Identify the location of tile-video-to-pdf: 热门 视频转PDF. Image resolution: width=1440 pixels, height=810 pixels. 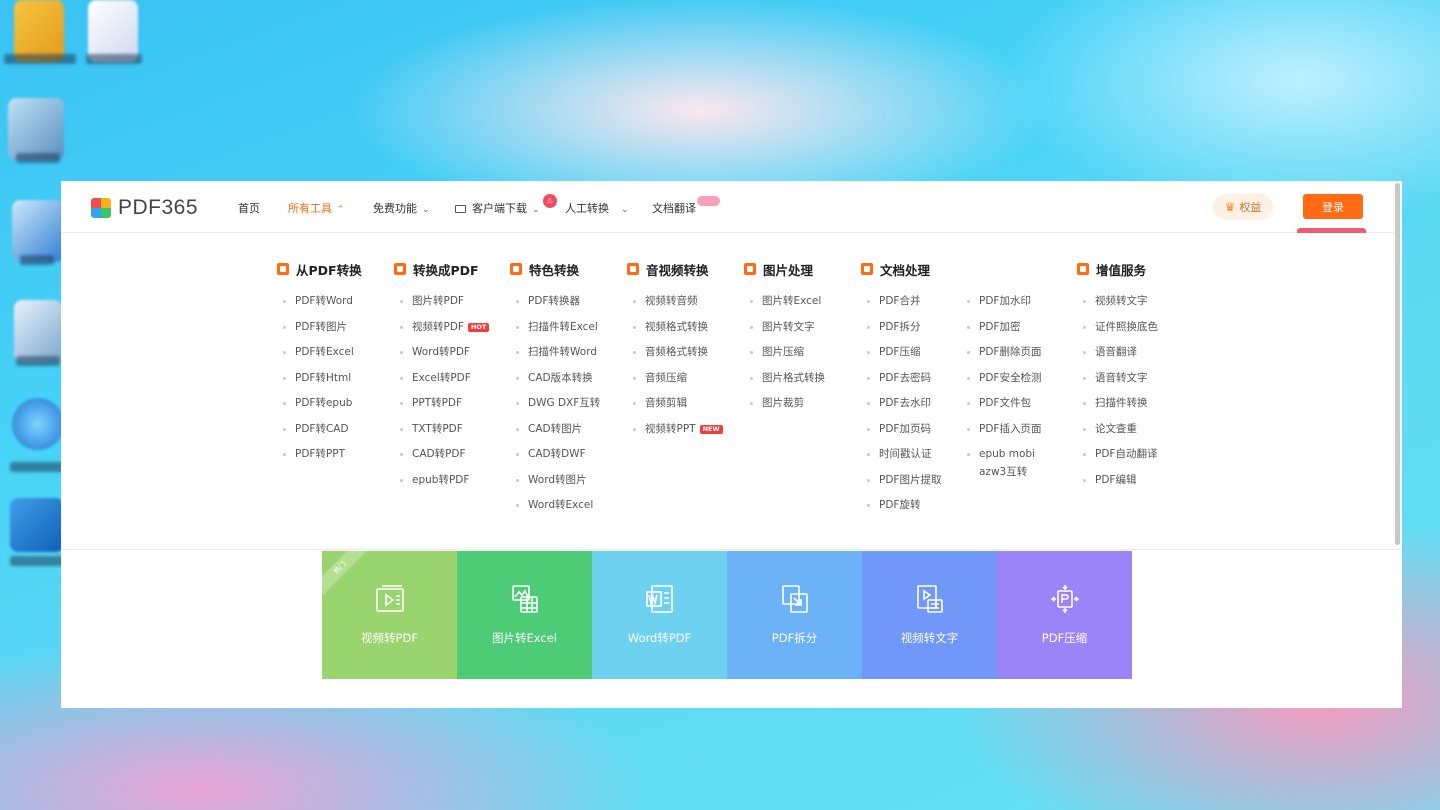
(389, 615).